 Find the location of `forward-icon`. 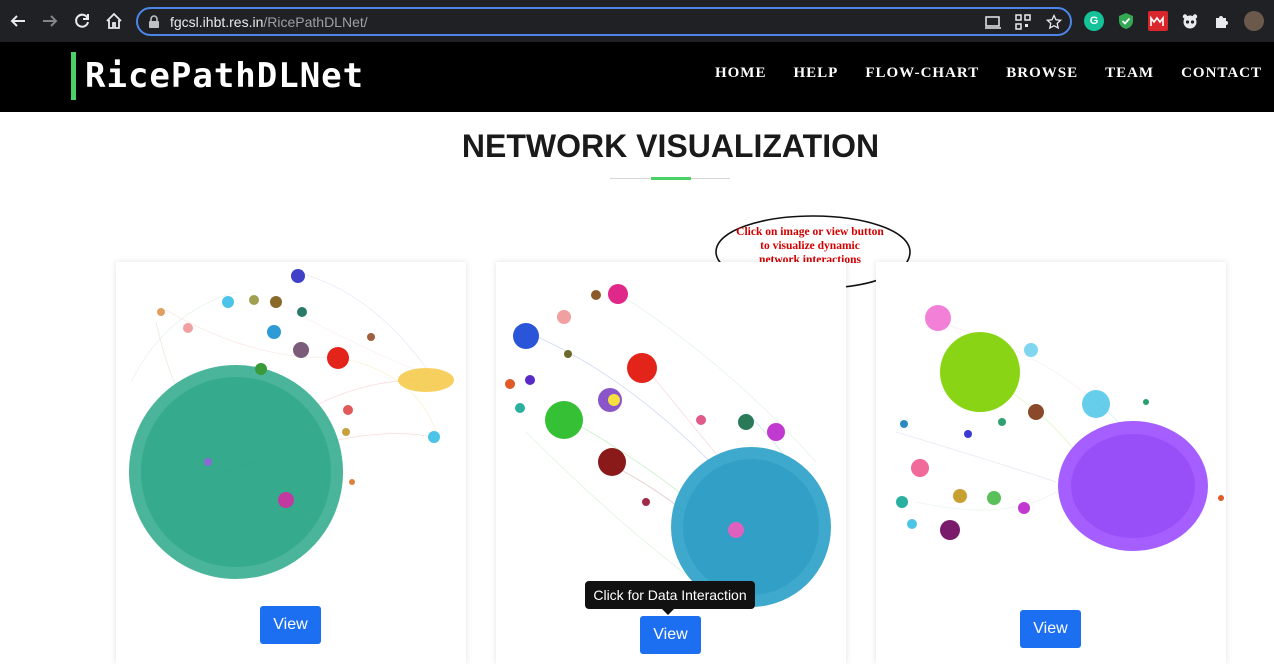

forward-icon is located at coordinates (50, 21).